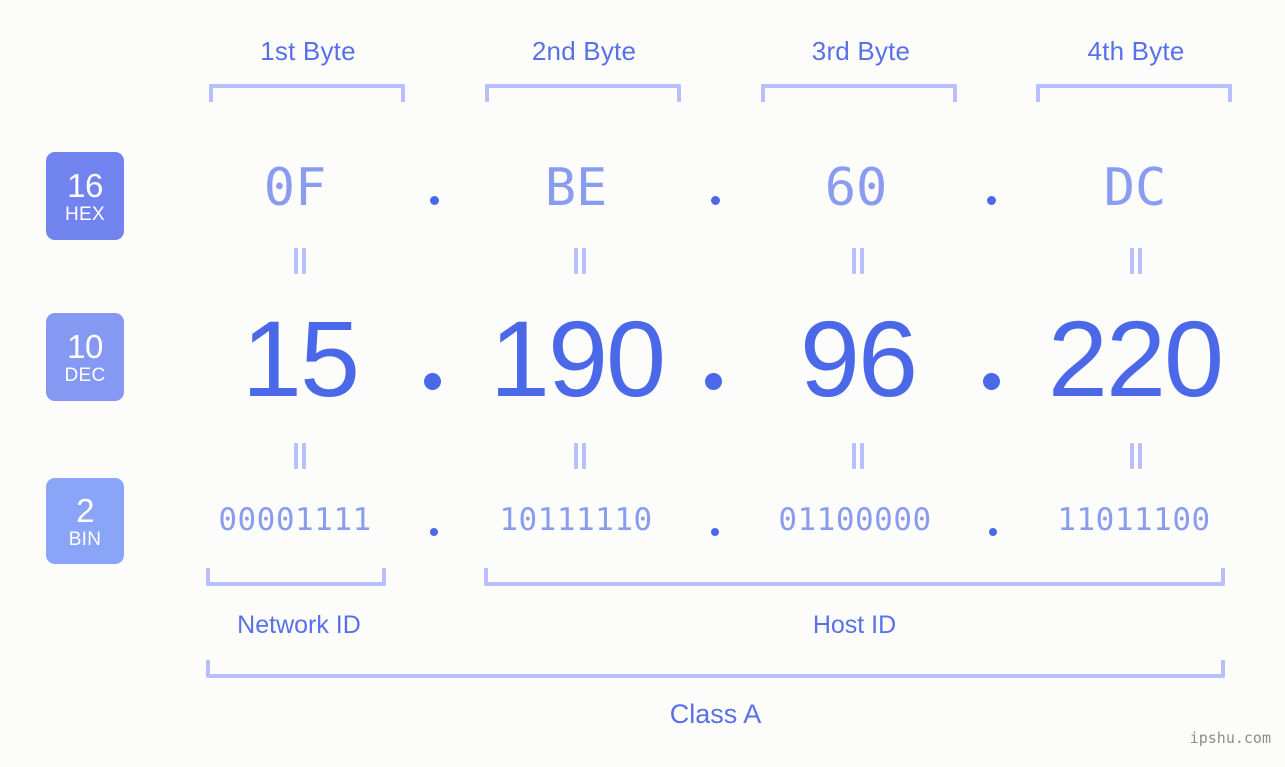 Image resolution: width=1285 pixels, height=767 pixels. What do you see at coordinates (295, 188) in the screenshot?
I see `hex-octet-1: 0F` at bounding box center [295, 188].